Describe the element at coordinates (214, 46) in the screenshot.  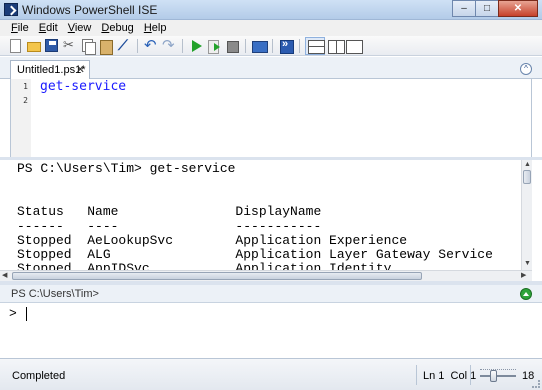
I see `run-selection-icon` at that location.